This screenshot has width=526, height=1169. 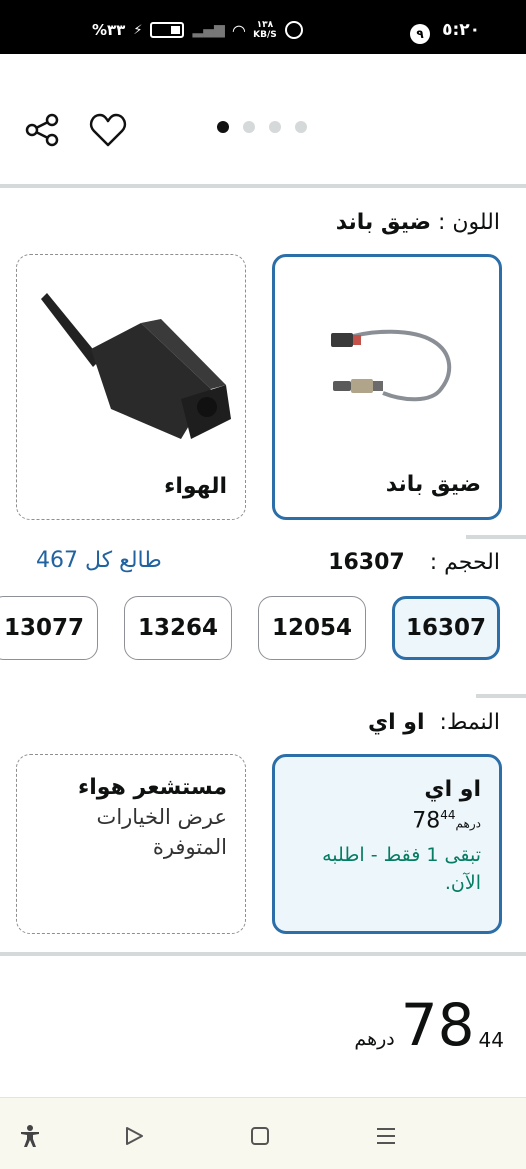 I want to click on size-option-16307: 16307, so click(x=446, y=628).